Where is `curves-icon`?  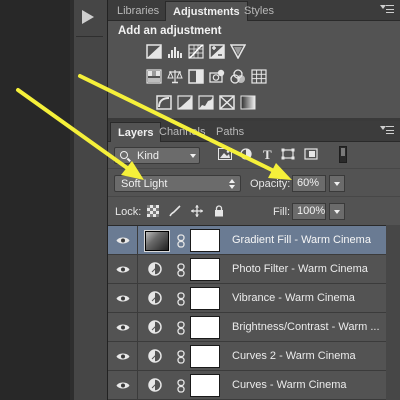 curves-icon is located at coordinates (196, 51).